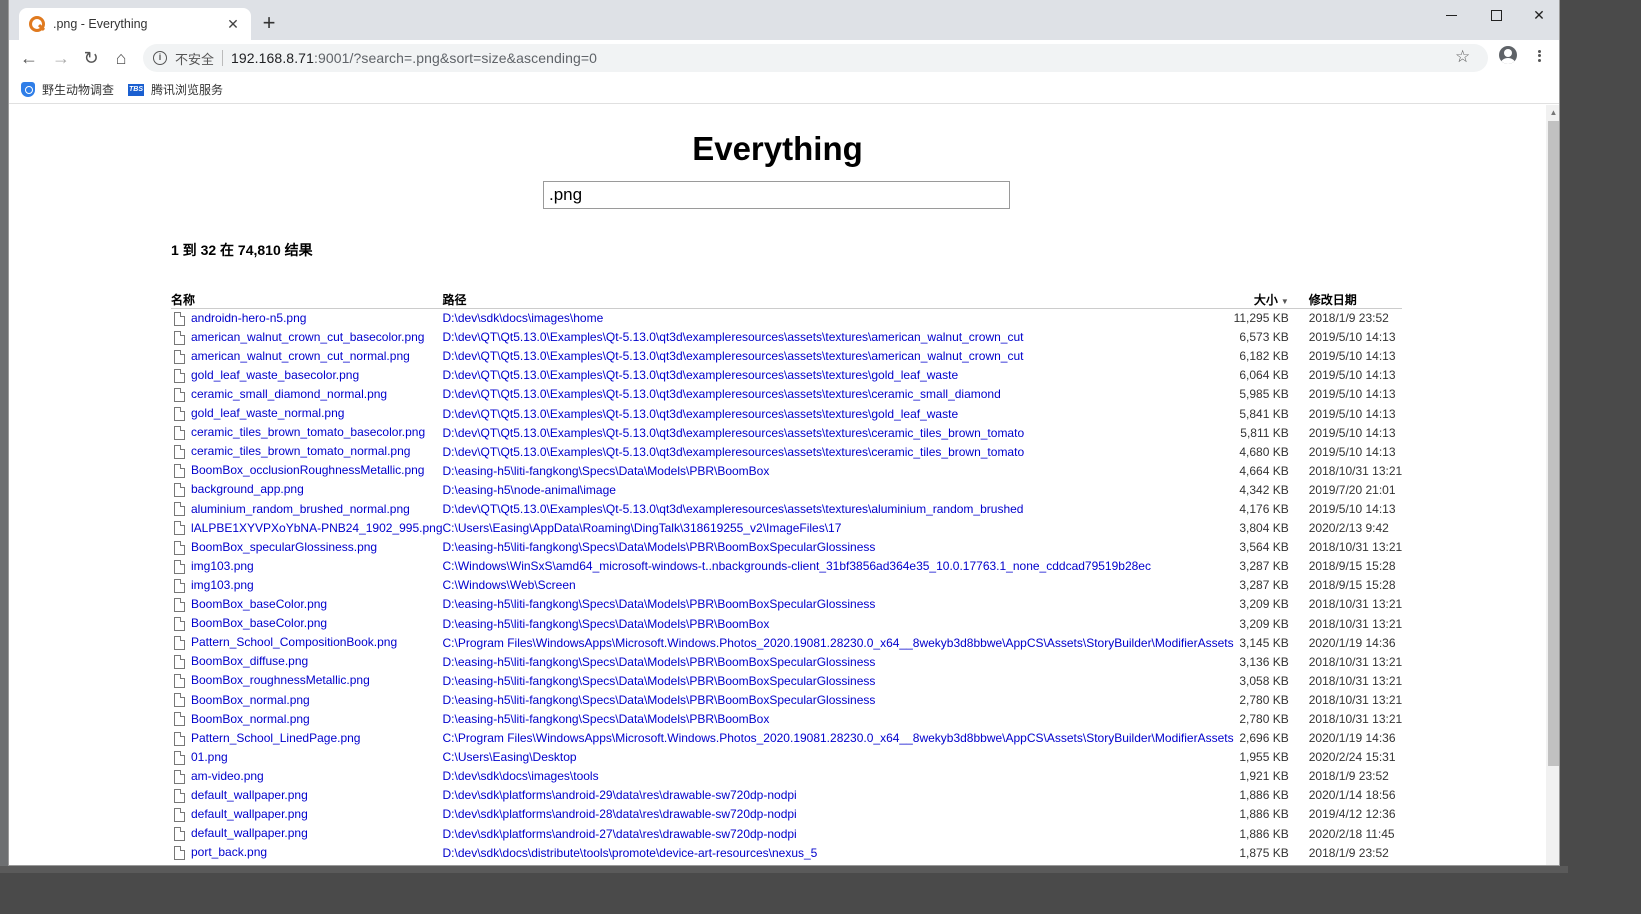 The height and width of the screenshot is (914, 1641). I want to click on column-header-date: 修改日期, so click(1351, 300).